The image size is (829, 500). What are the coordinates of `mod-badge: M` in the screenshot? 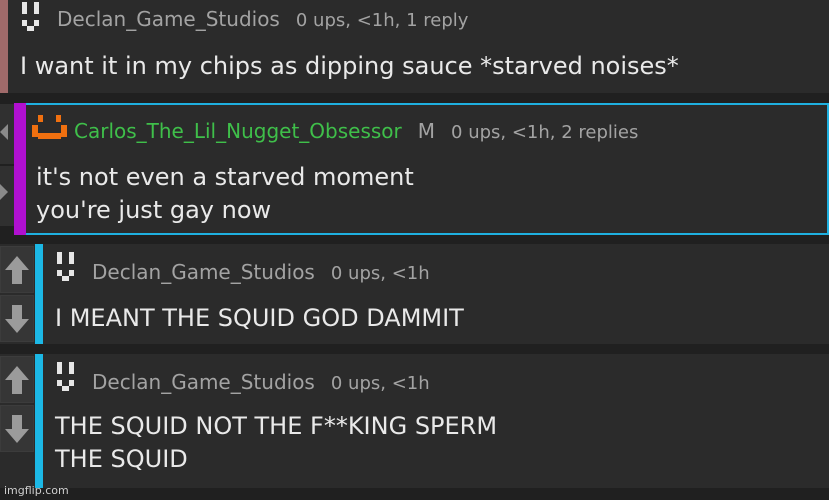 It's located at (426, 131).